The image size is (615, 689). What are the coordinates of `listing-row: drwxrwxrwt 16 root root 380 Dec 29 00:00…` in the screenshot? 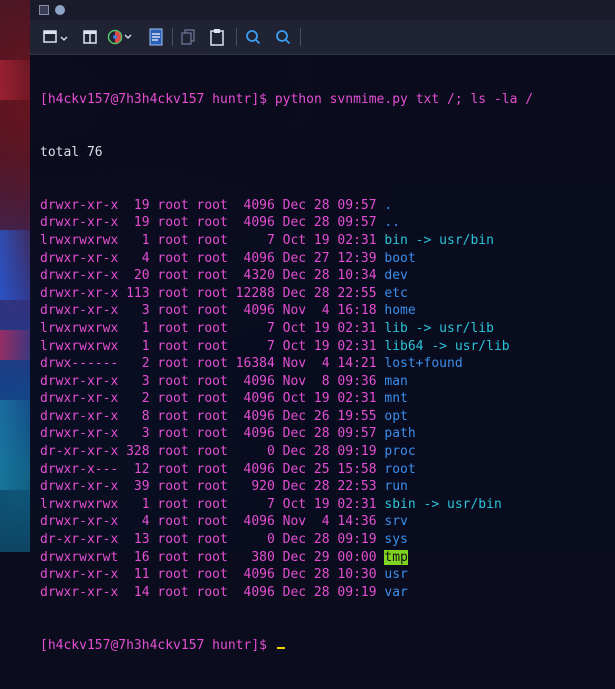 It's located at (327, 558).